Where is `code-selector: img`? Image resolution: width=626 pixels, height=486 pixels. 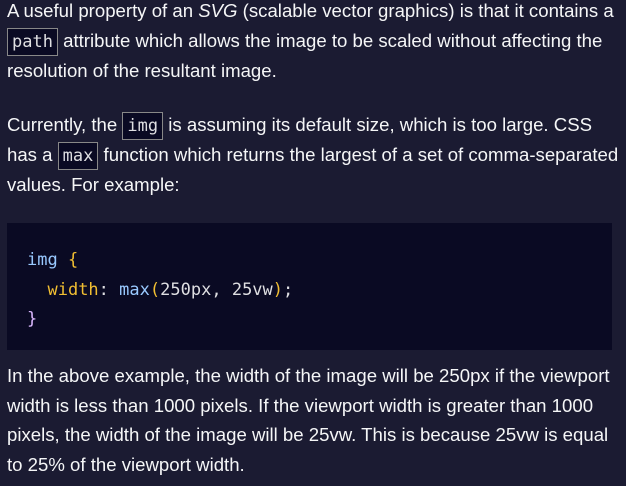
code-selector: img is located at coordinates (42, 260).